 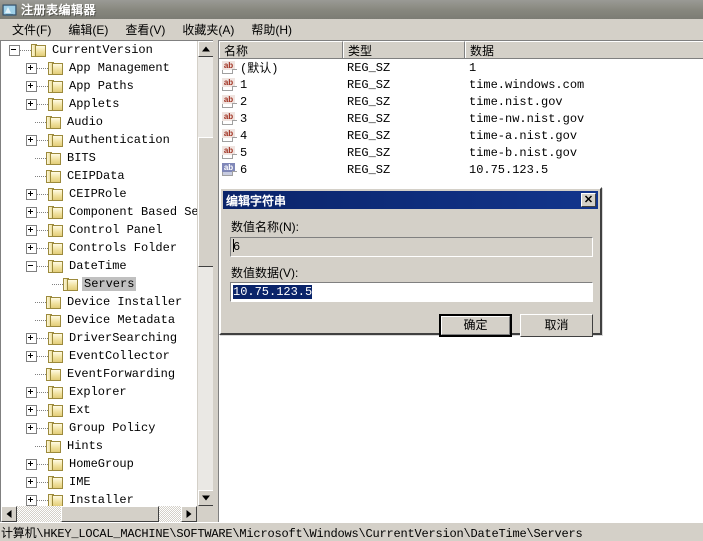 What do you see at coordinates (272, 29) in the screenshot?
I see `menu-help: 帮助(H)` at bounding box center [272, 29].